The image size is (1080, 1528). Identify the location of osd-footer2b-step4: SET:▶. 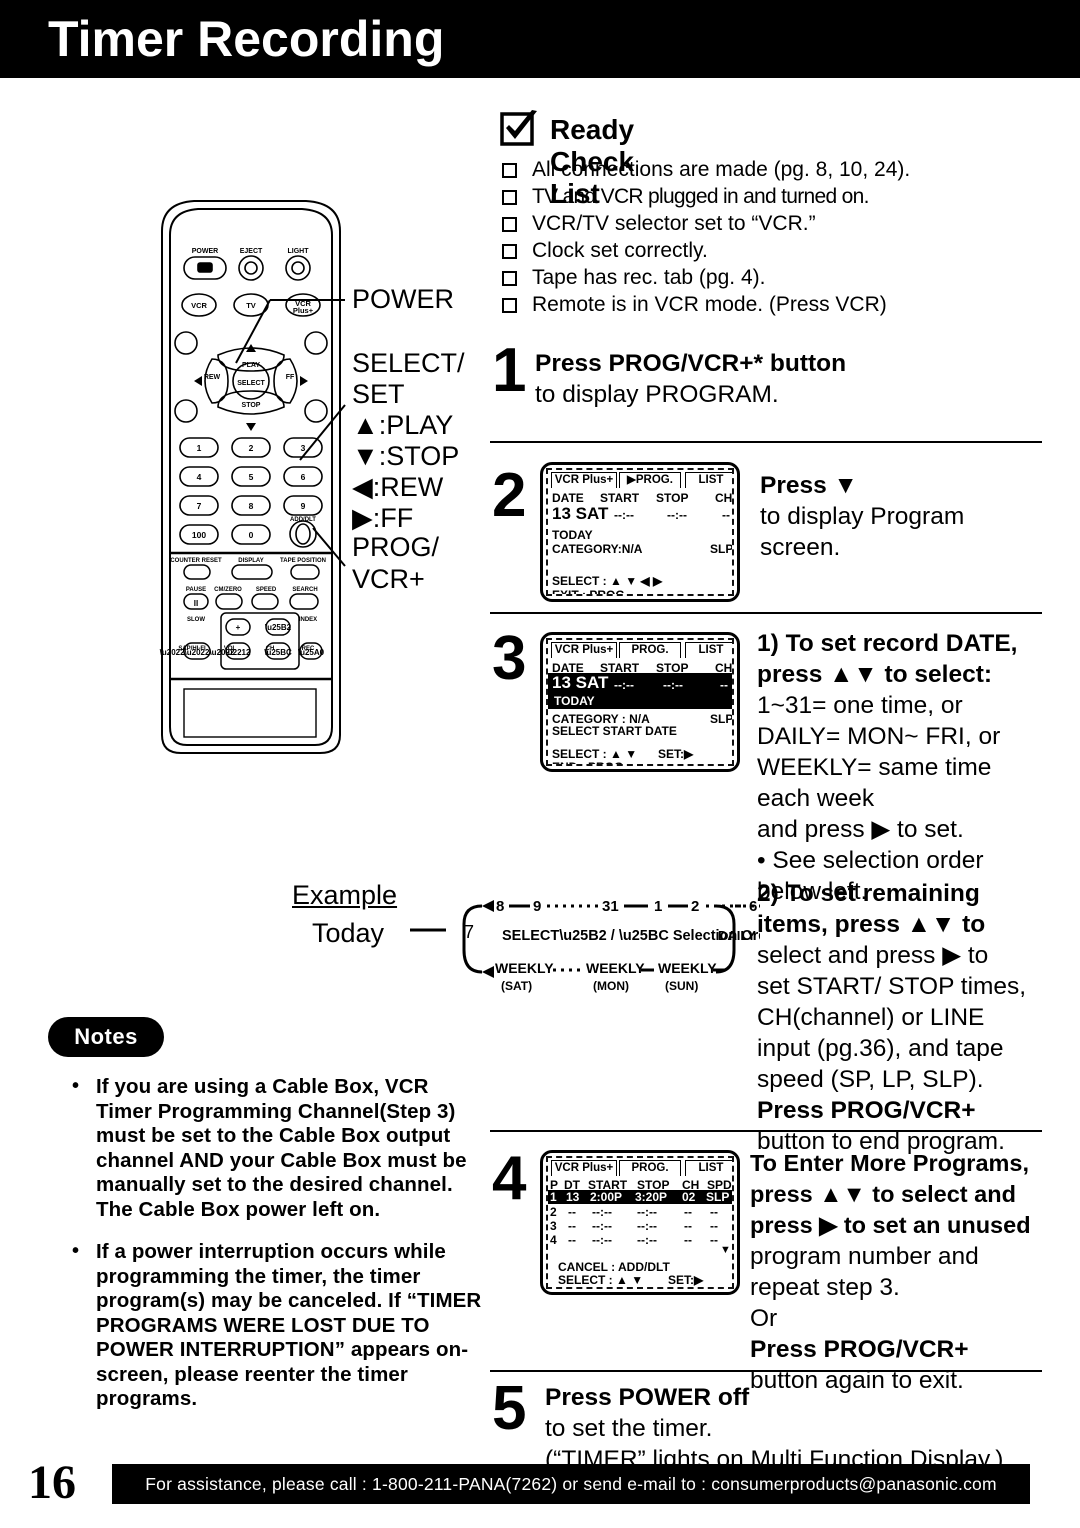
(686, 1280).